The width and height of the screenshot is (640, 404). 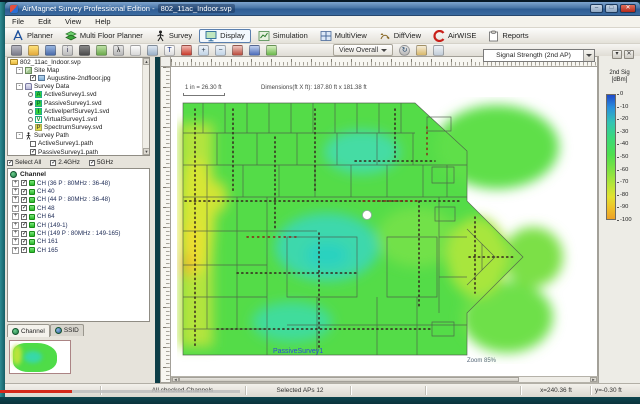 What do you see at coordinates (18, 21) in the screenshot?
I see `menu-file: File` at bounding box center [18, 21].